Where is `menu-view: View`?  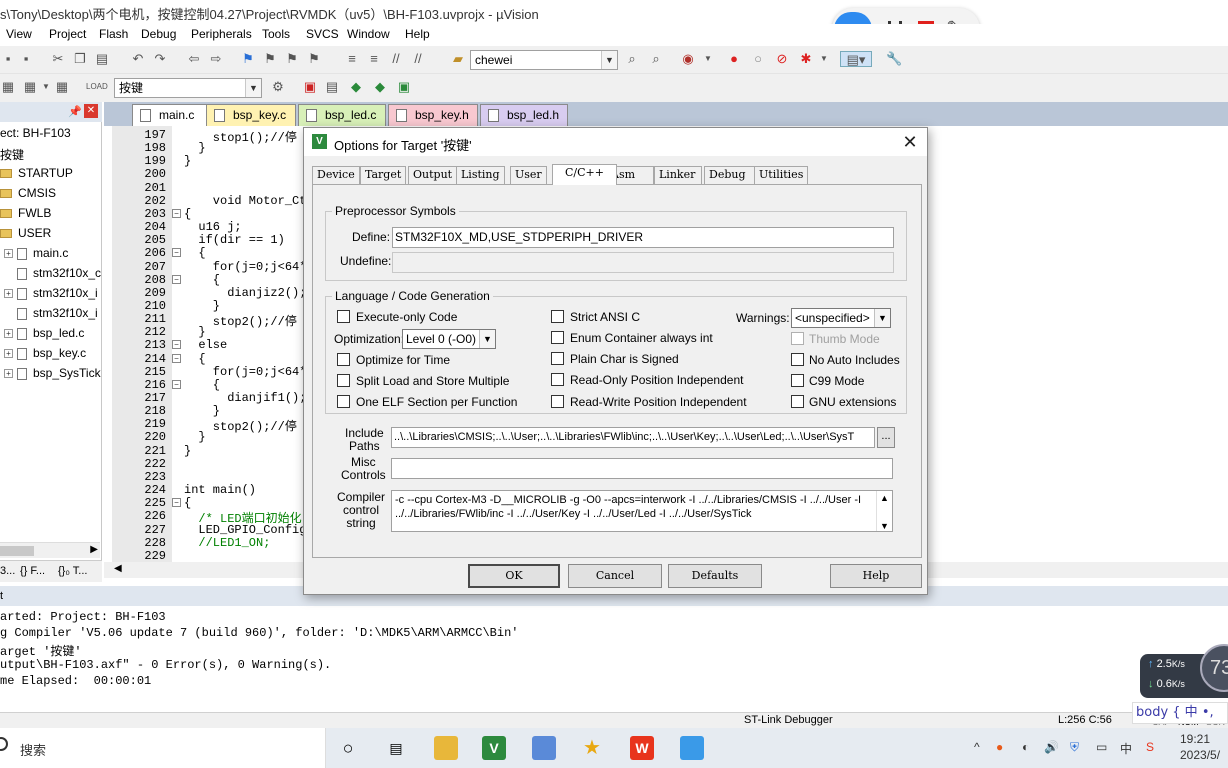
menu-view: View is located at coordinates (19, 34).